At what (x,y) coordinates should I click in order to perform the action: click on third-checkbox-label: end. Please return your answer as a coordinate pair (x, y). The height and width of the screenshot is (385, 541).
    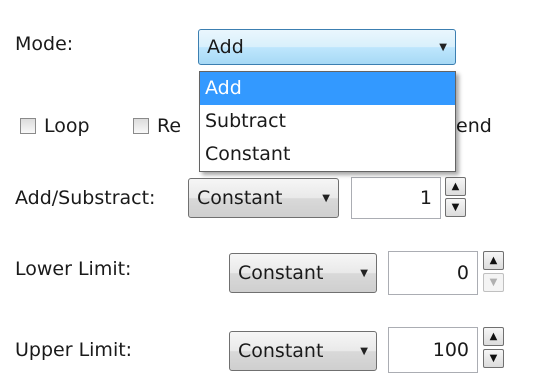
    Looking at the image, I should click on (474, 126).